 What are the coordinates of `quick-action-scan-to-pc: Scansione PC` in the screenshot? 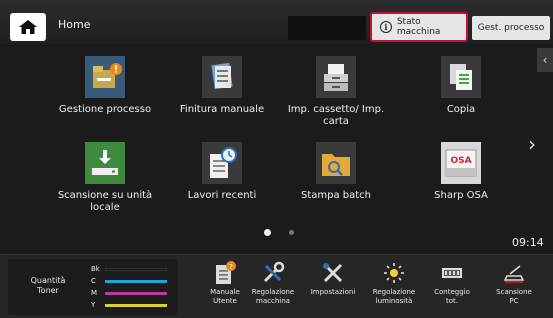 It's located at (514, 282).